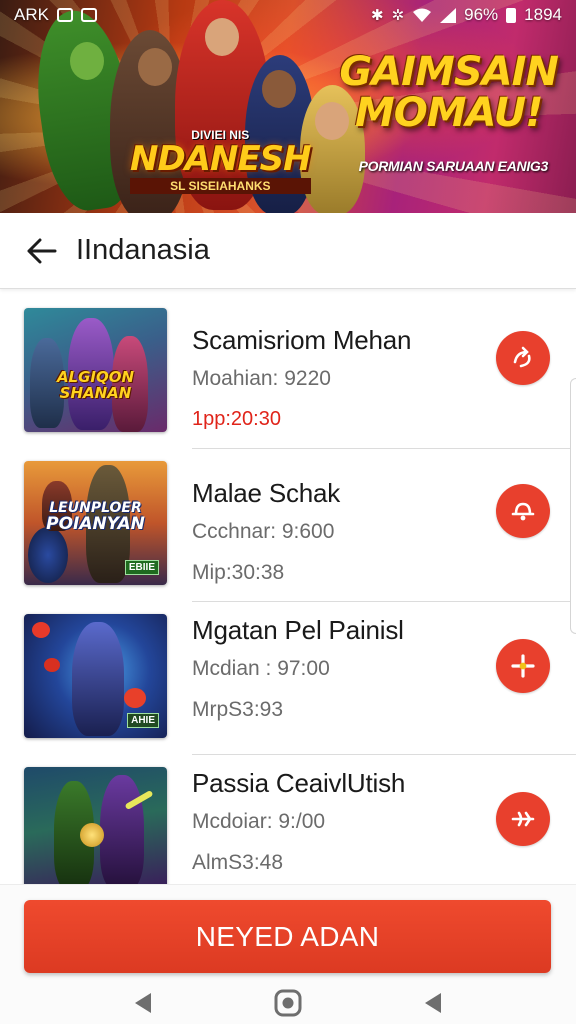 Image resolution: width=576 pixels, height=1024 pixels. I want to click on arrow-left-icon, so click(42, 250).